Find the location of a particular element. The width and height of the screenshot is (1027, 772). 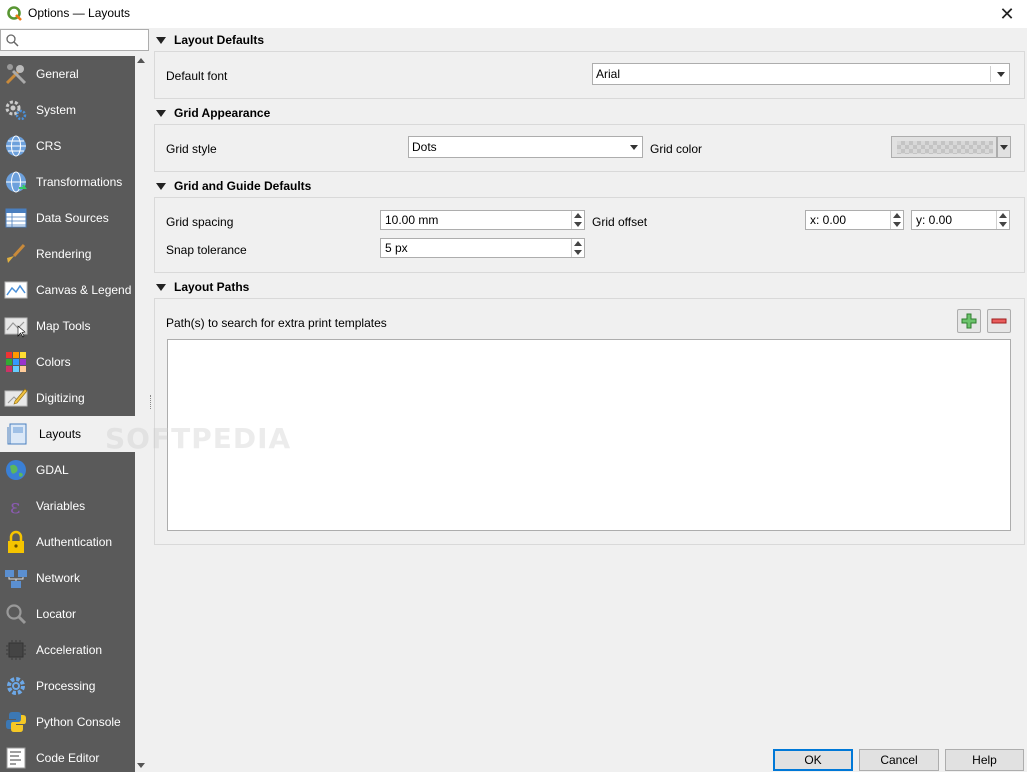

gears-icon is located at coordinates (16, 110).